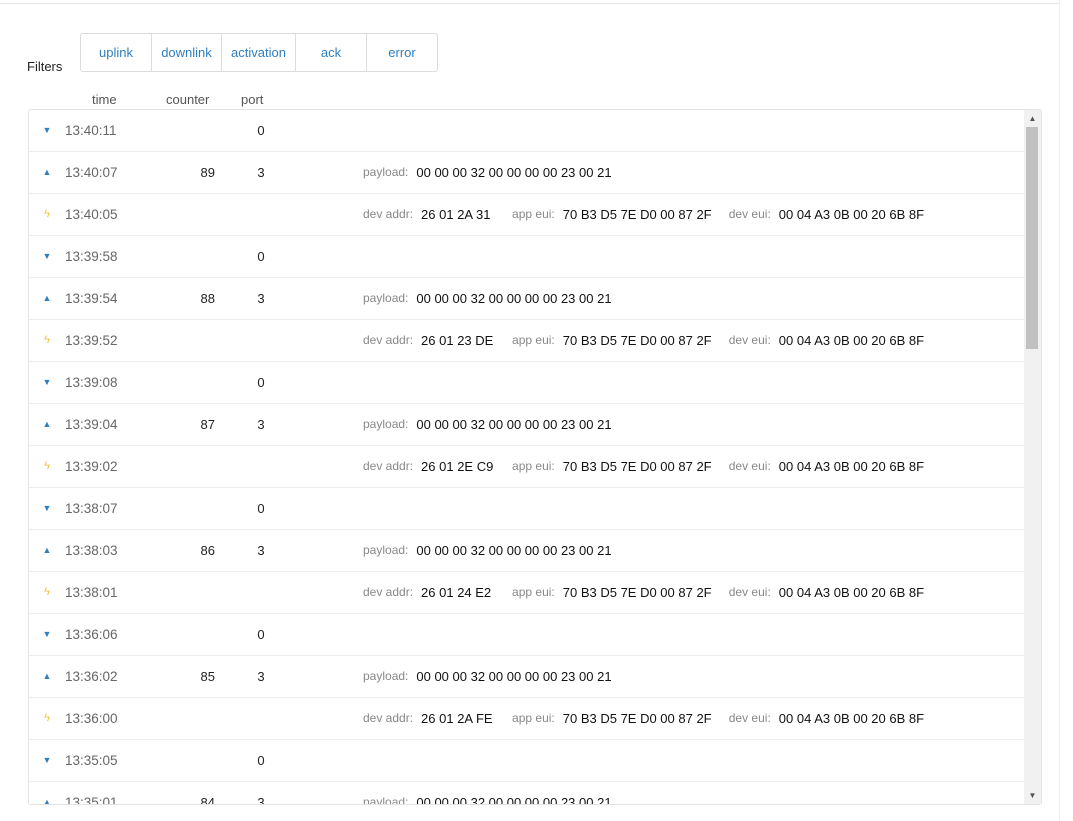 The height and width of the screenshot is (821, 1073). What do you see at coordinates (188, 99) in the screenshot?
I see `column-header-counter: counter` at bounding box center [188, 99].